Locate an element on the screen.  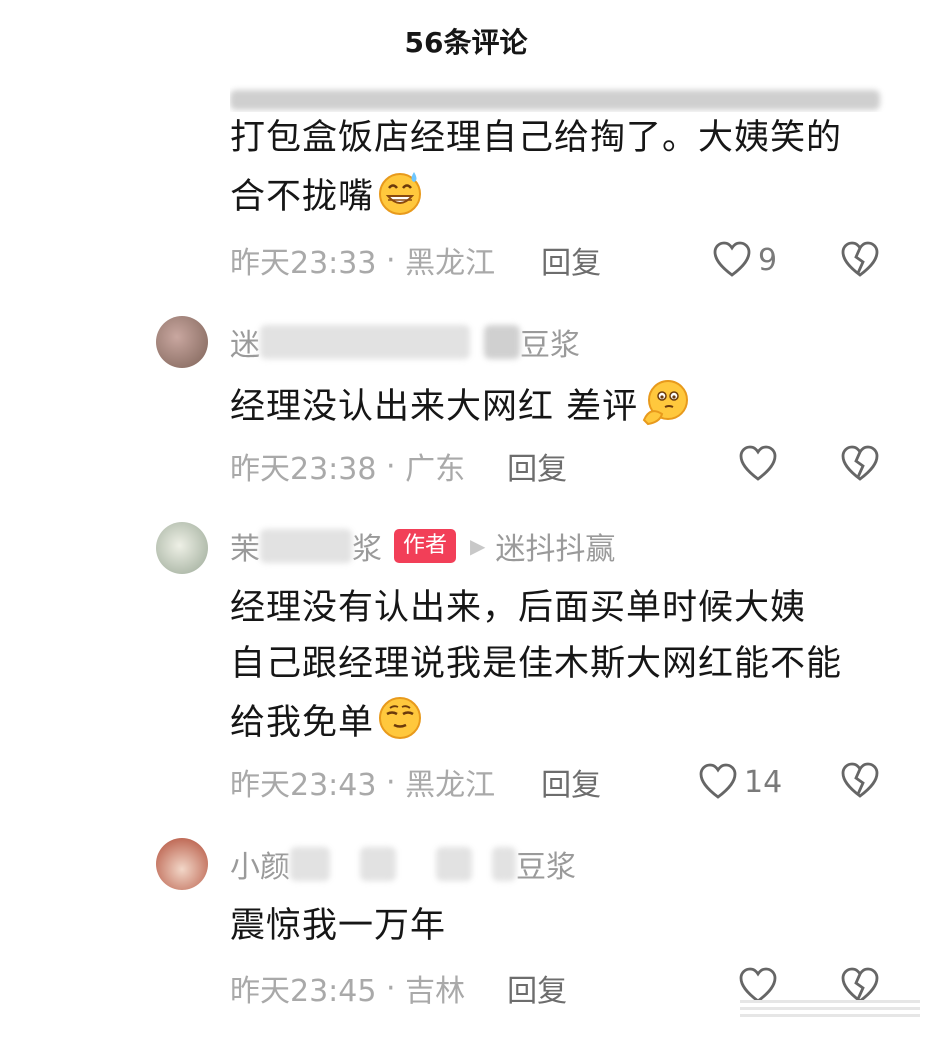
comment-location: 吉林 is located at coordinates (435, 991).